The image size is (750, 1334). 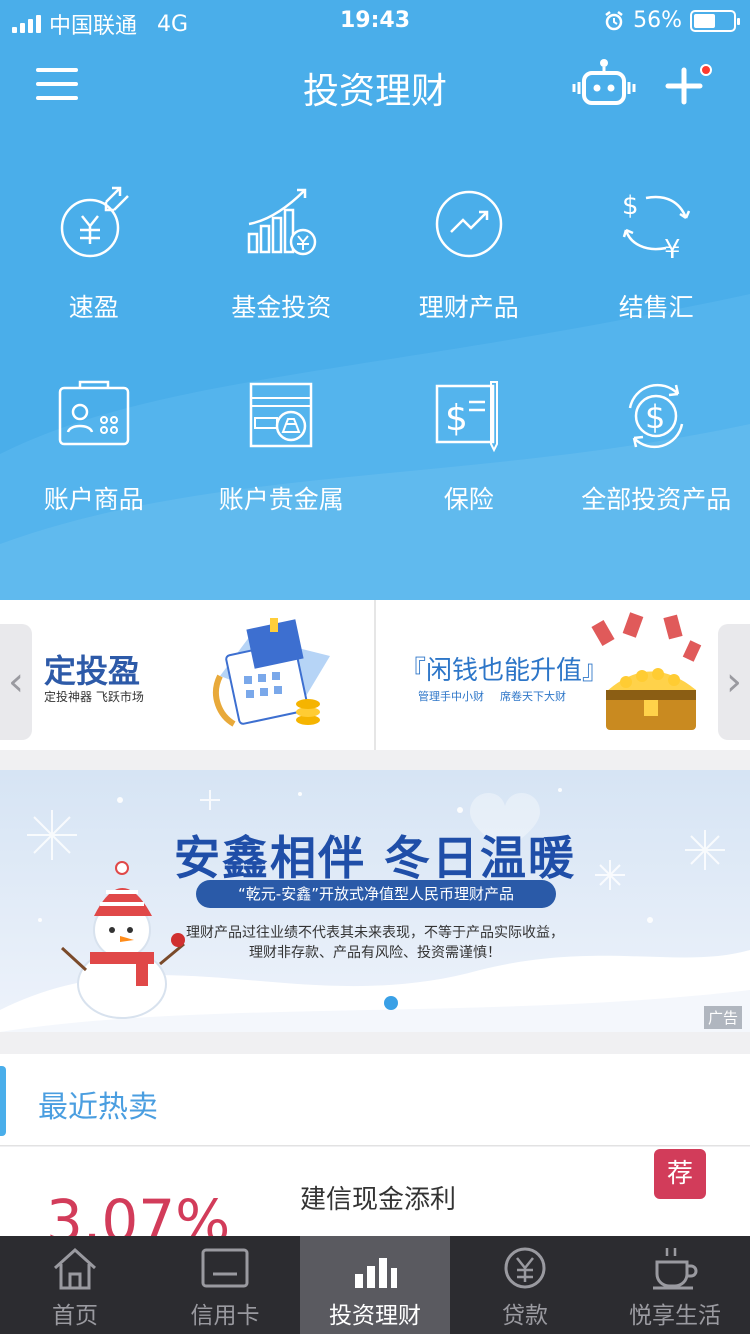 What do you see at coordinates (675, 1269) in the screenshot?
I see `coffee-cup-icon` at bounding box center [675, 1269].